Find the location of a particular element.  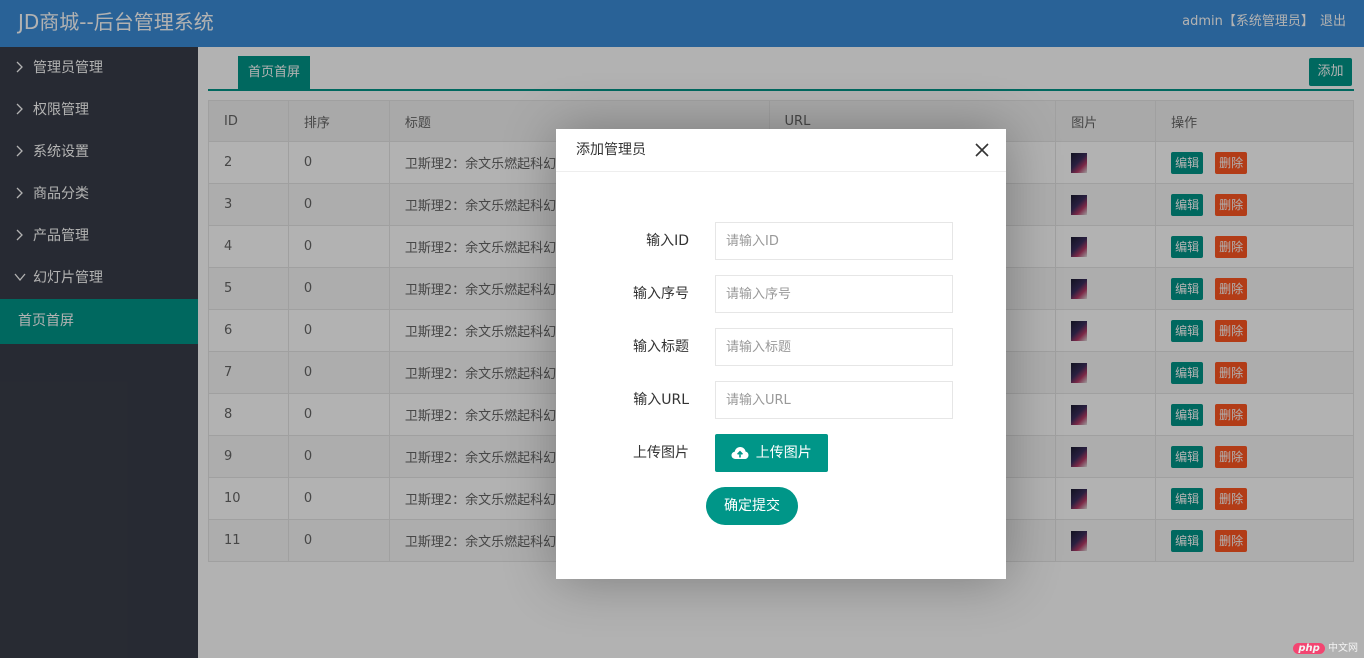

form-row: 输入标题 is located at coordinates (781, 347).